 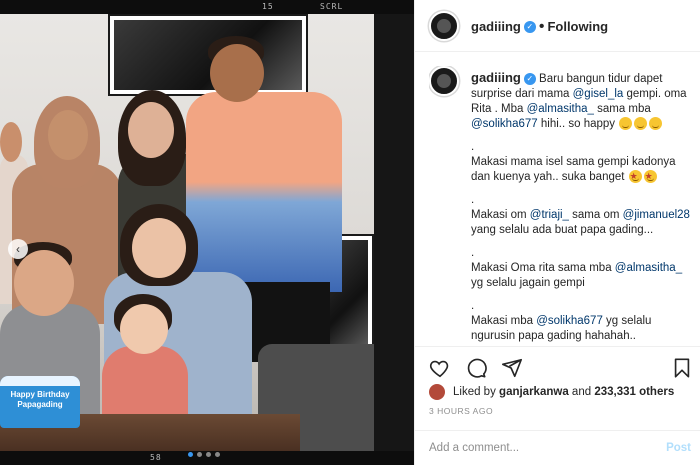 I want to click on caption-username: gadiiing, so click(x=496, y=77).